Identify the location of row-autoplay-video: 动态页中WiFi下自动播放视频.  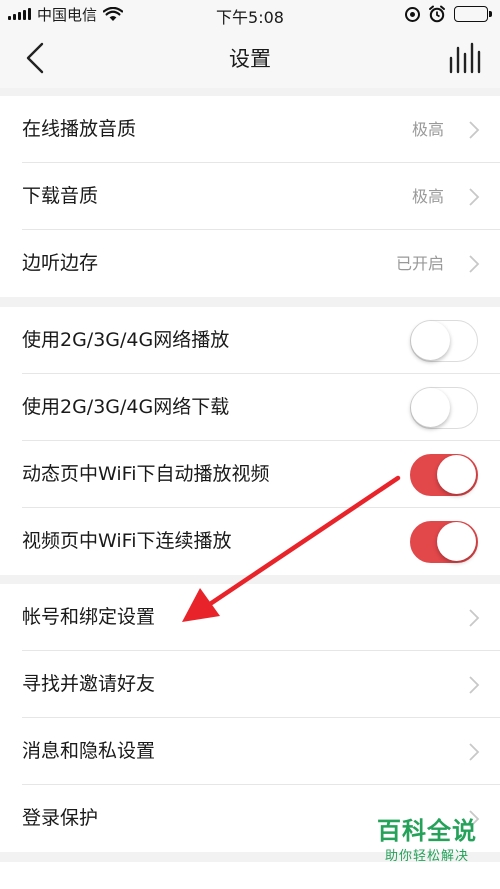
(250, 474).